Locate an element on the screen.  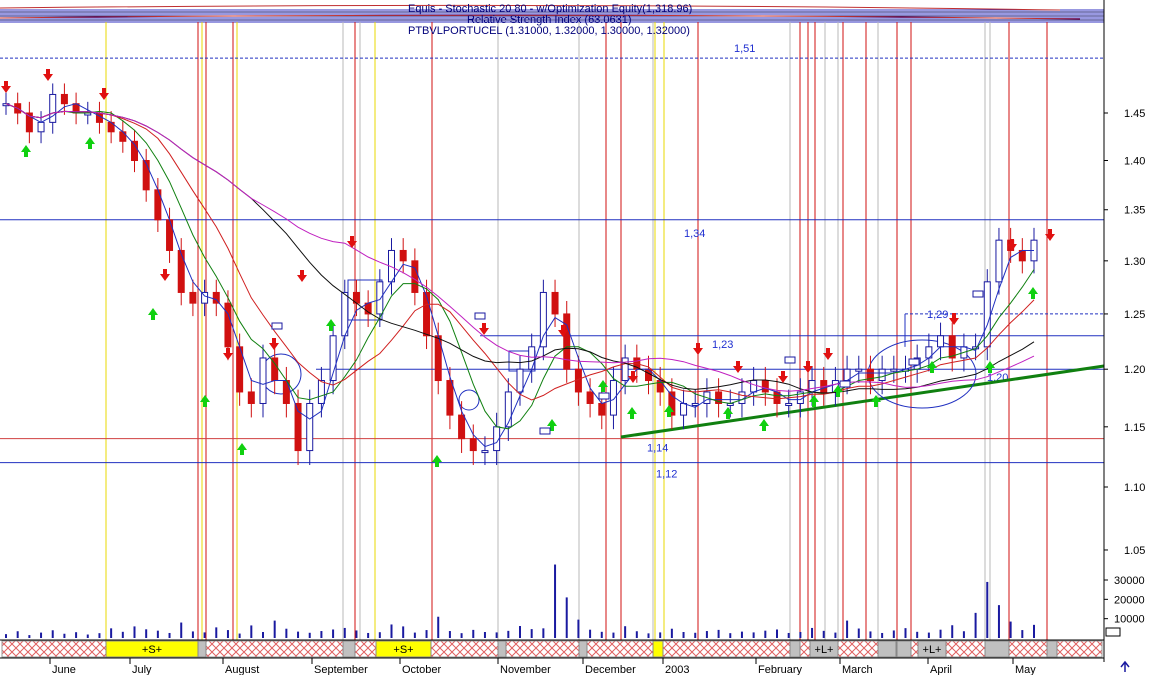
month-label: May is located at coordinates (1025, 669).